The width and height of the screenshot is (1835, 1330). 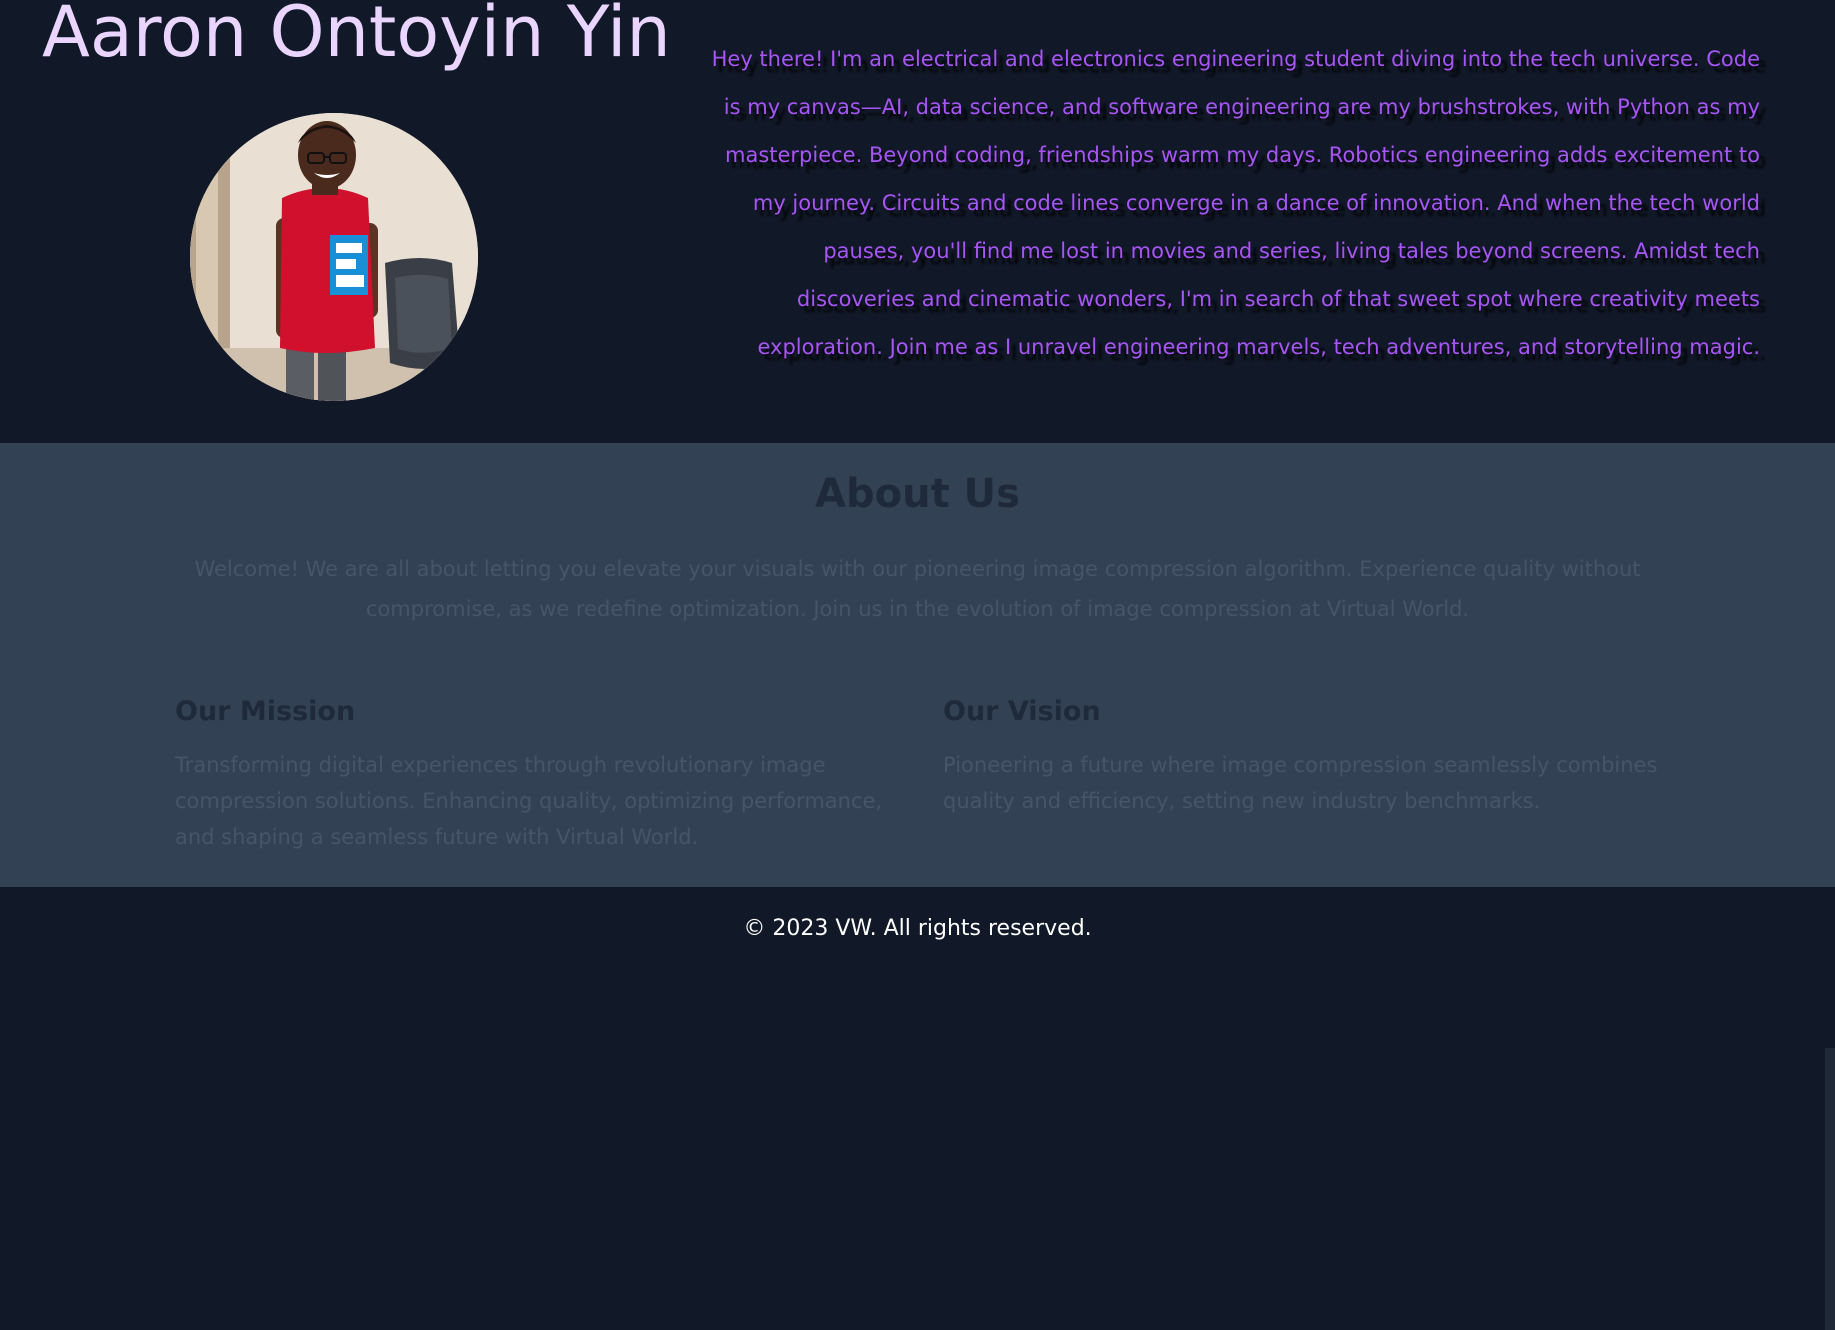 I want to click on profile-photo, so click(x=334, y=257).